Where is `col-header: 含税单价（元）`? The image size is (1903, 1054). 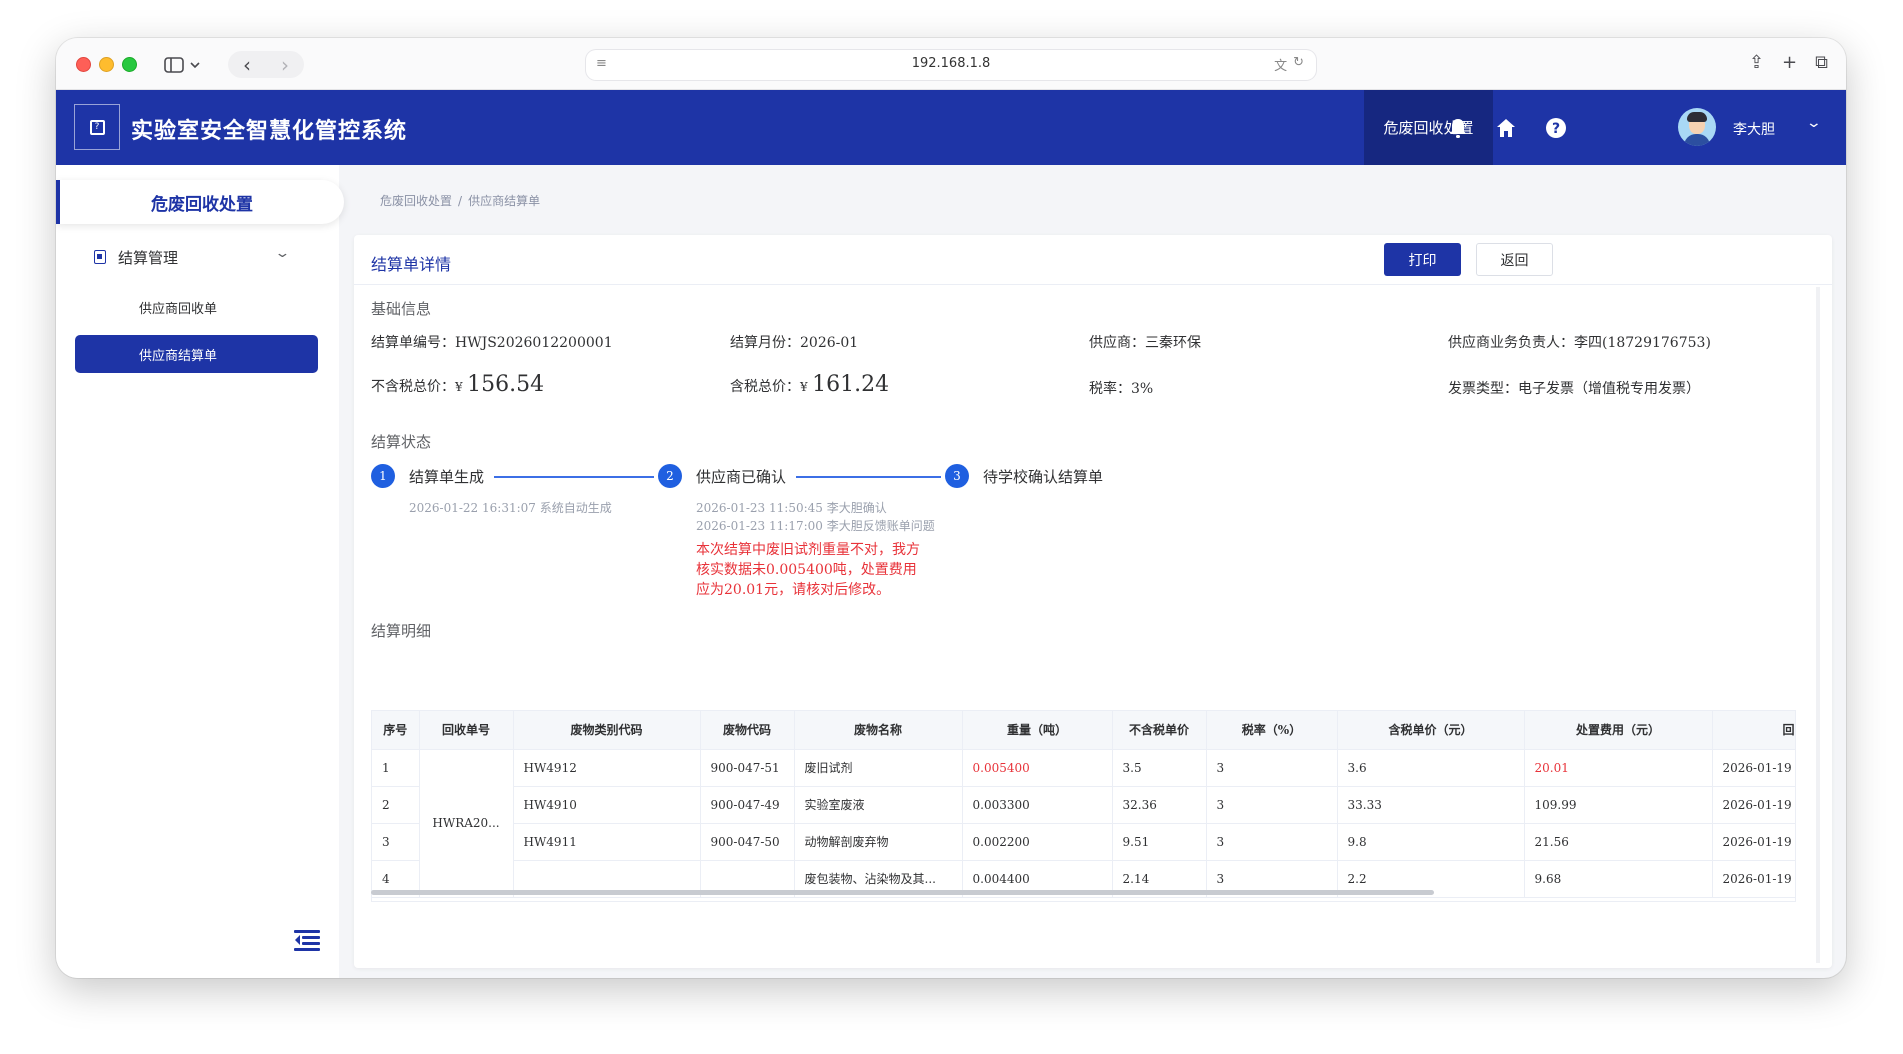 col-header: 含税单价（元） is located at coordinates (1431, 730).